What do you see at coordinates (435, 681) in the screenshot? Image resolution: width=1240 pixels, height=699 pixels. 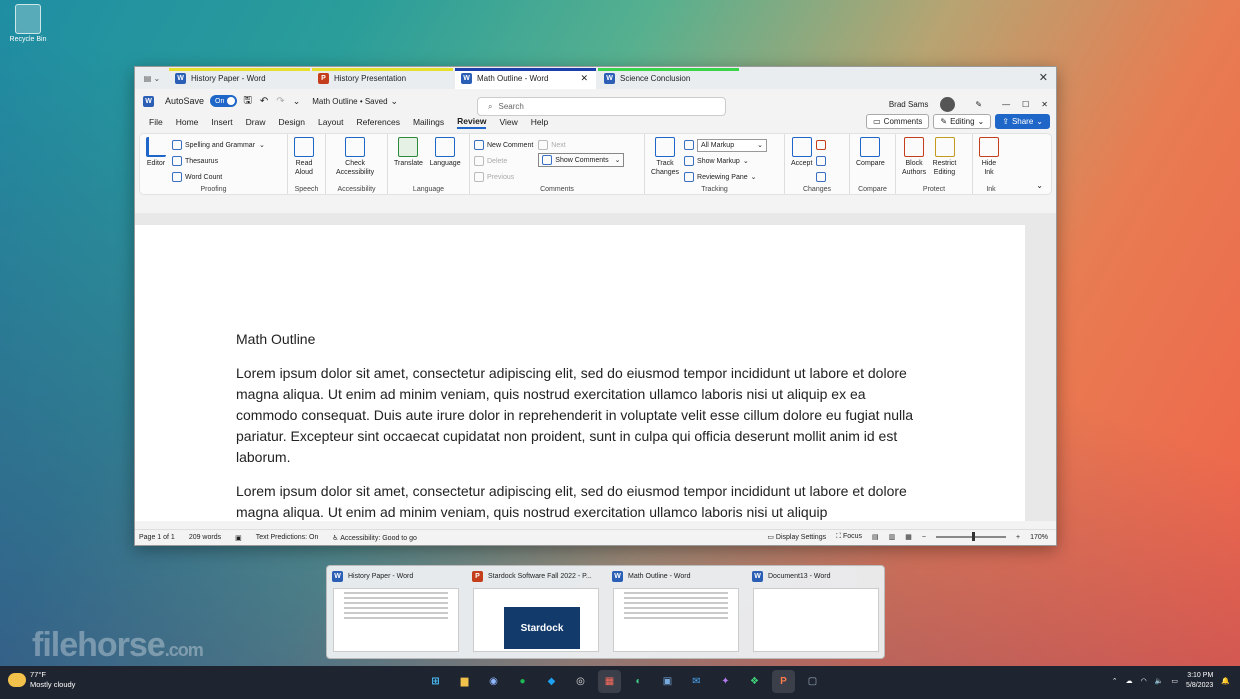 I see `start-icon: ⊞` at bounding box center [435, 681].